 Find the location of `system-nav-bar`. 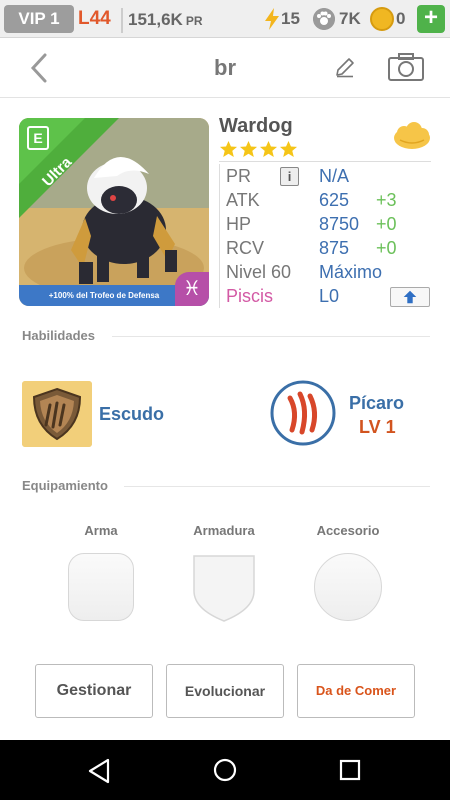

system-nav-bar is located at coordinates (225, 770).